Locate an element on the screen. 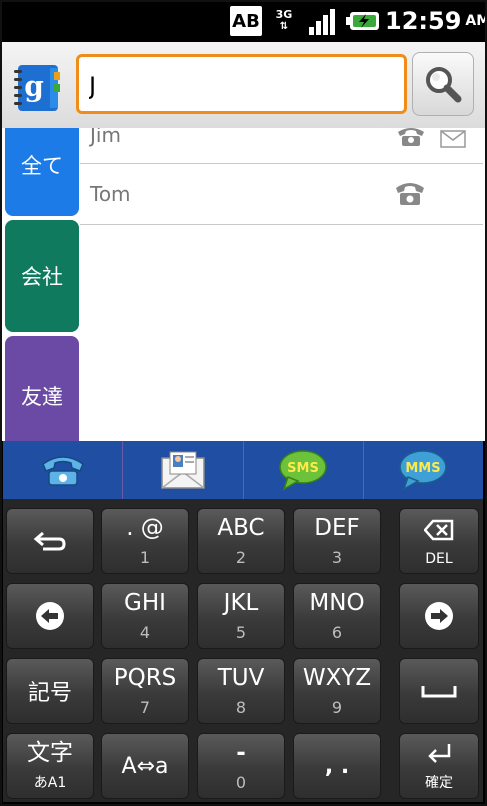 Image resolution: width=487 pixels, height=806 pixels. battery-charging-icon is located at coordinates (363, 21).